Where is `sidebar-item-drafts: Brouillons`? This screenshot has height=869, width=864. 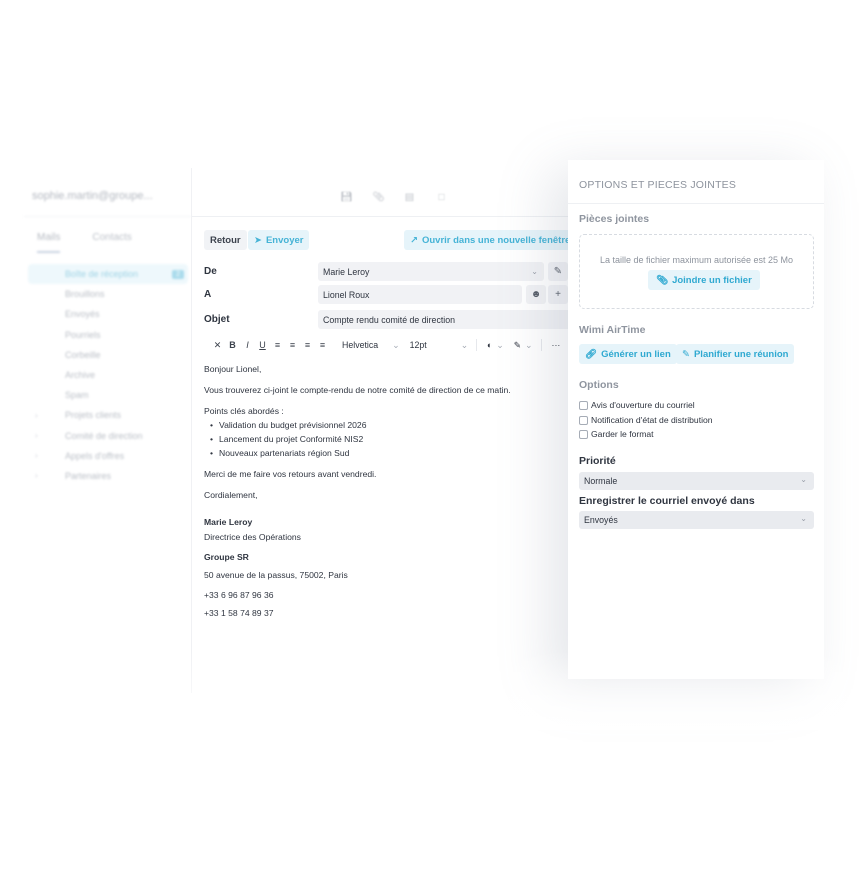
sidebar-item-drafts: Brouillons is located at coordinates (108, 294).